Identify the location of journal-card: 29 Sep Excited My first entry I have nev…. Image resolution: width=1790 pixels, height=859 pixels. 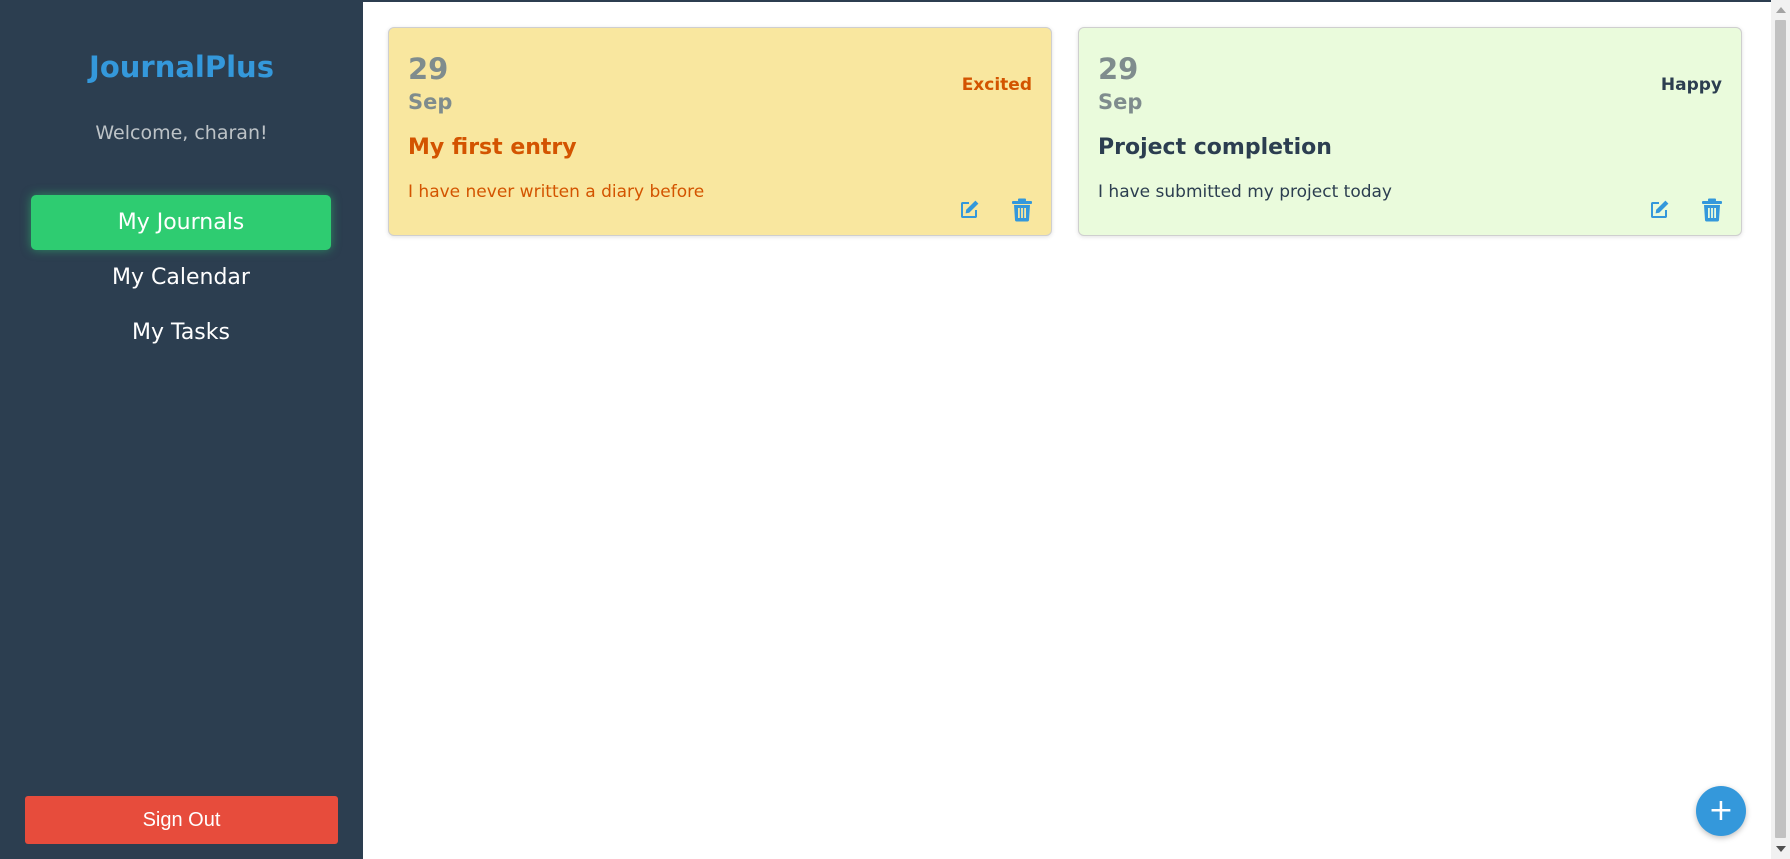
(720, 131).